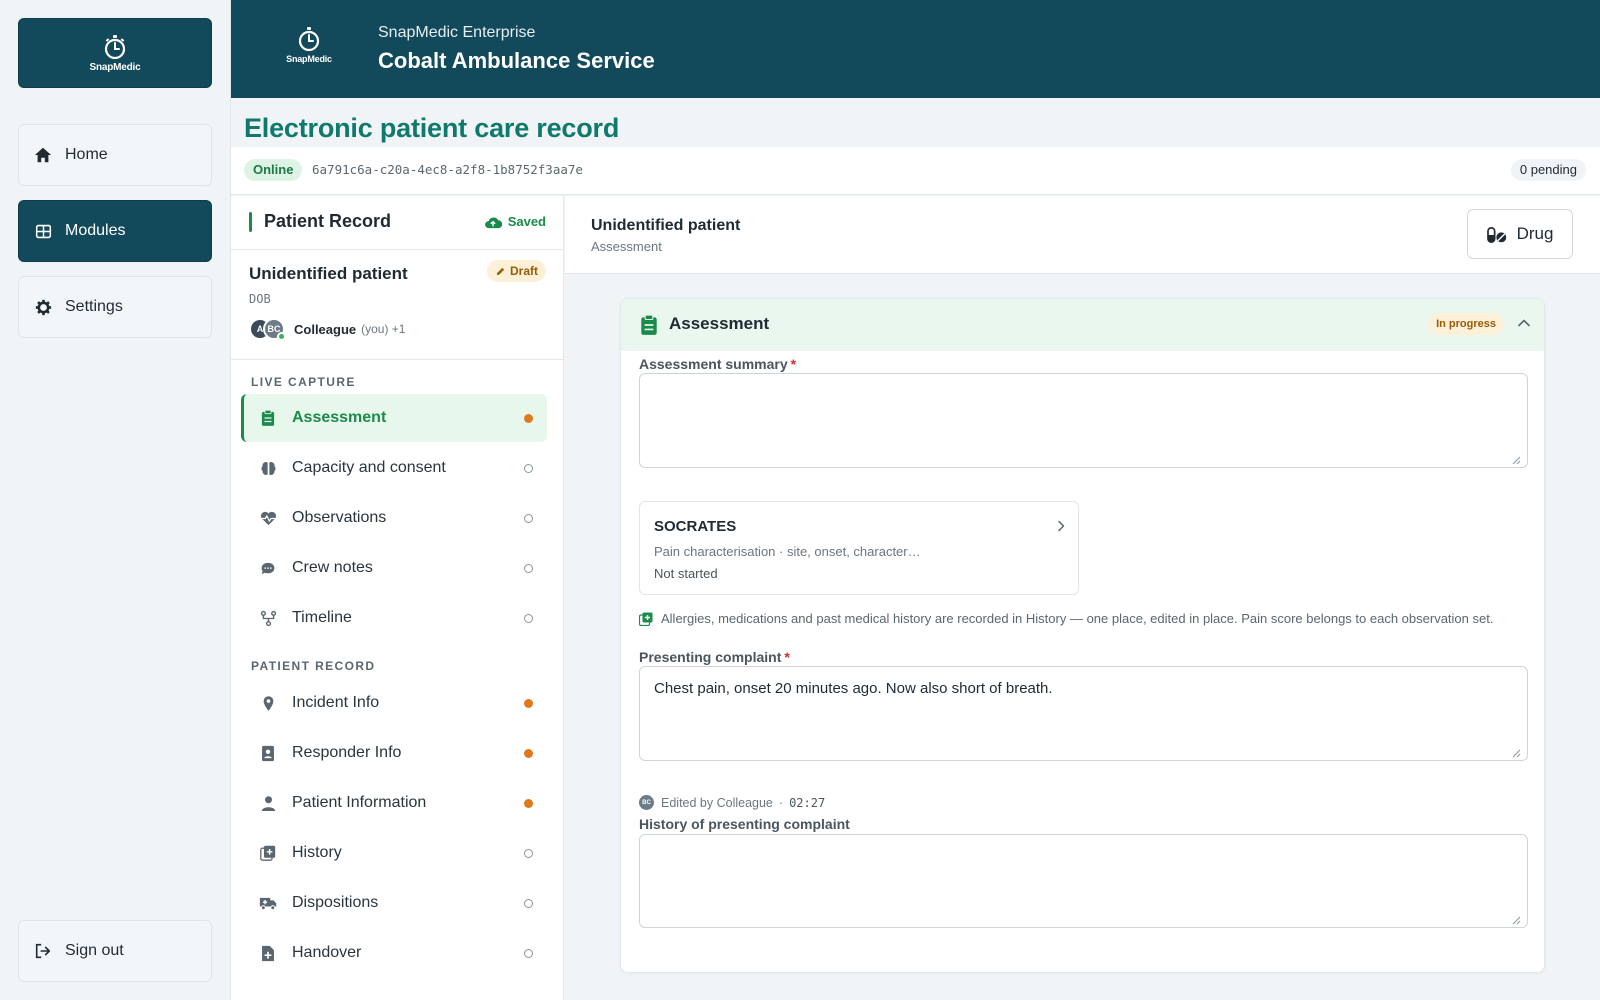  I want to click on stopwatch-logo-icon, so click(115, 46).